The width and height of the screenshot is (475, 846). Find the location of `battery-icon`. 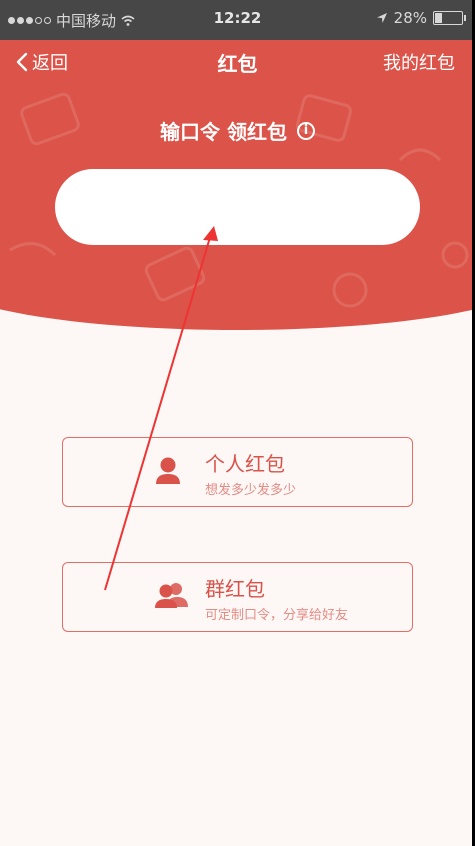

battery-icon is located at coordinates (449, 18).